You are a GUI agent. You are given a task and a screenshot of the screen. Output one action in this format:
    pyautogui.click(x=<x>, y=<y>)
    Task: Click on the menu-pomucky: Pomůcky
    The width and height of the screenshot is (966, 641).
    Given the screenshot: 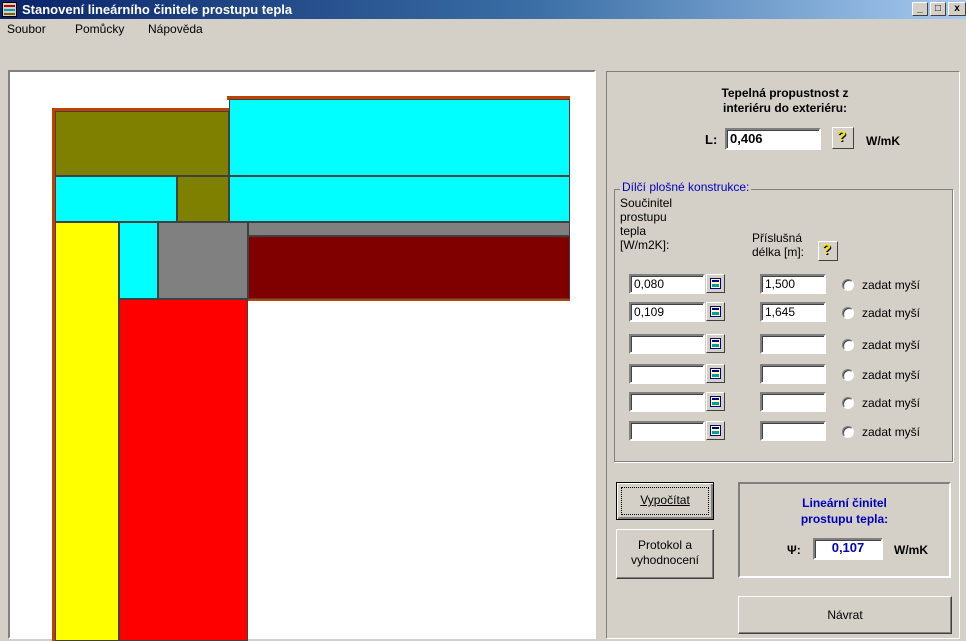 What is the action you would take?
    pyautogui.click(x=99, y=29)
    